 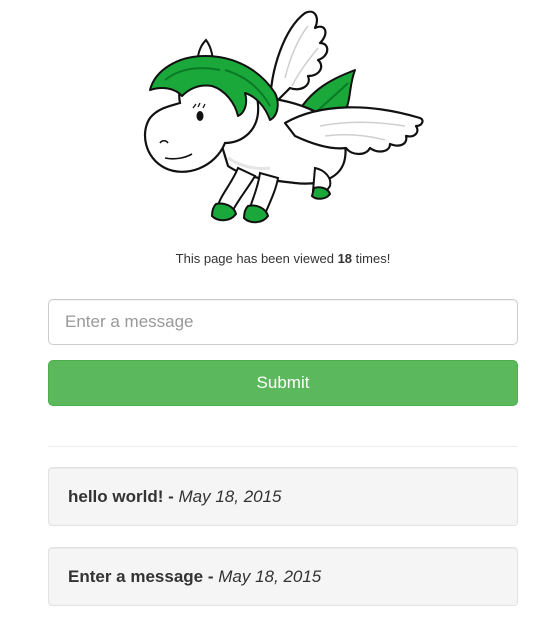 What do you see at coordinates (283, 446) in the screenshot?
I see `divider` at bounding box center [283, 446].